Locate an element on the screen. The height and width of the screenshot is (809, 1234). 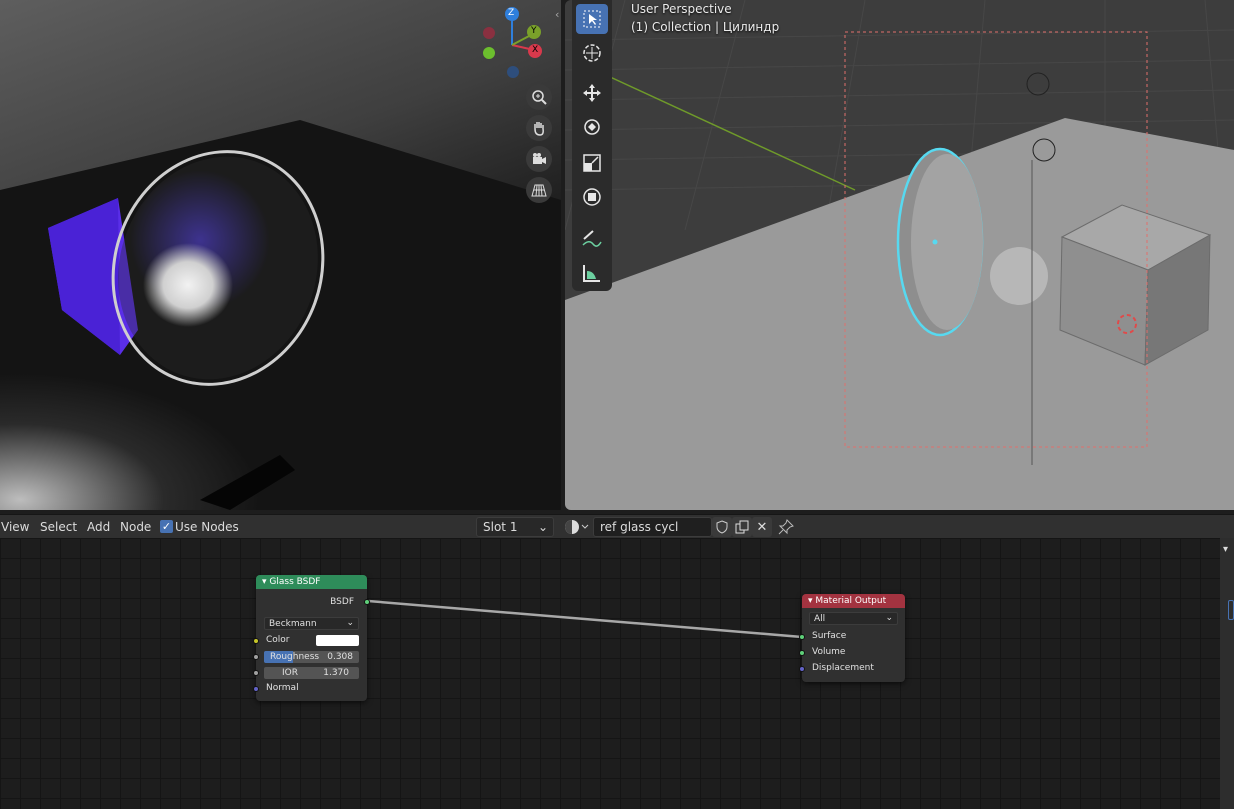
ior-label: IOR is located at coordinates (290, 673).